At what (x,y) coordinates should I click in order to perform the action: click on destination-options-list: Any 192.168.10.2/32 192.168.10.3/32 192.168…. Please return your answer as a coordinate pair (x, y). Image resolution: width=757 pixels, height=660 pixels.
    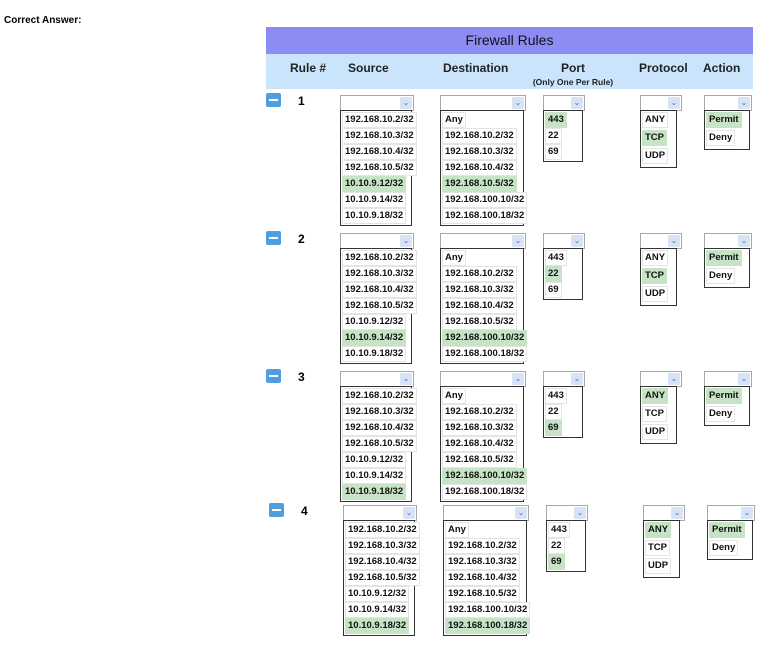
    Looking at the image, I should click on (487, 578).